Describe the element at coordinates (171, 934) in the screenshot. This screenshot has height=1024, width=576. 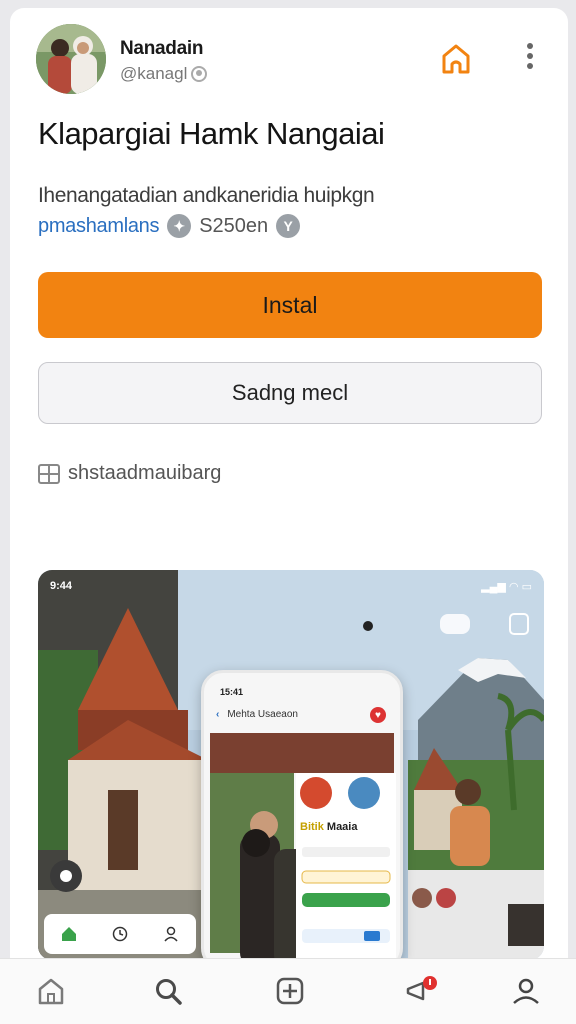
I see `preview-profile-icon` at that location.